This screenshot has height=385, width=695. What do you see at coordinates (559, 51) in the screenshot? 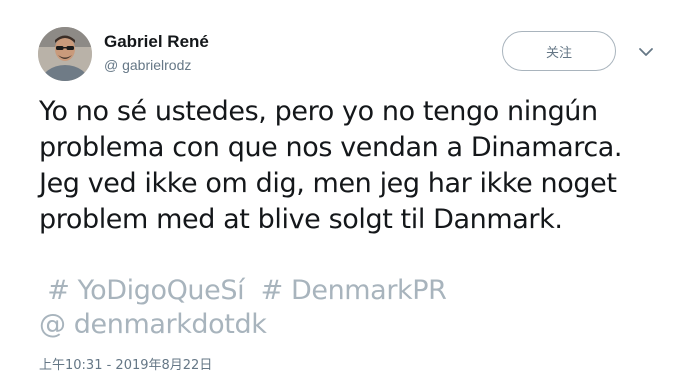
I see `follow-button: 关注` at bounding box center [559, 51].